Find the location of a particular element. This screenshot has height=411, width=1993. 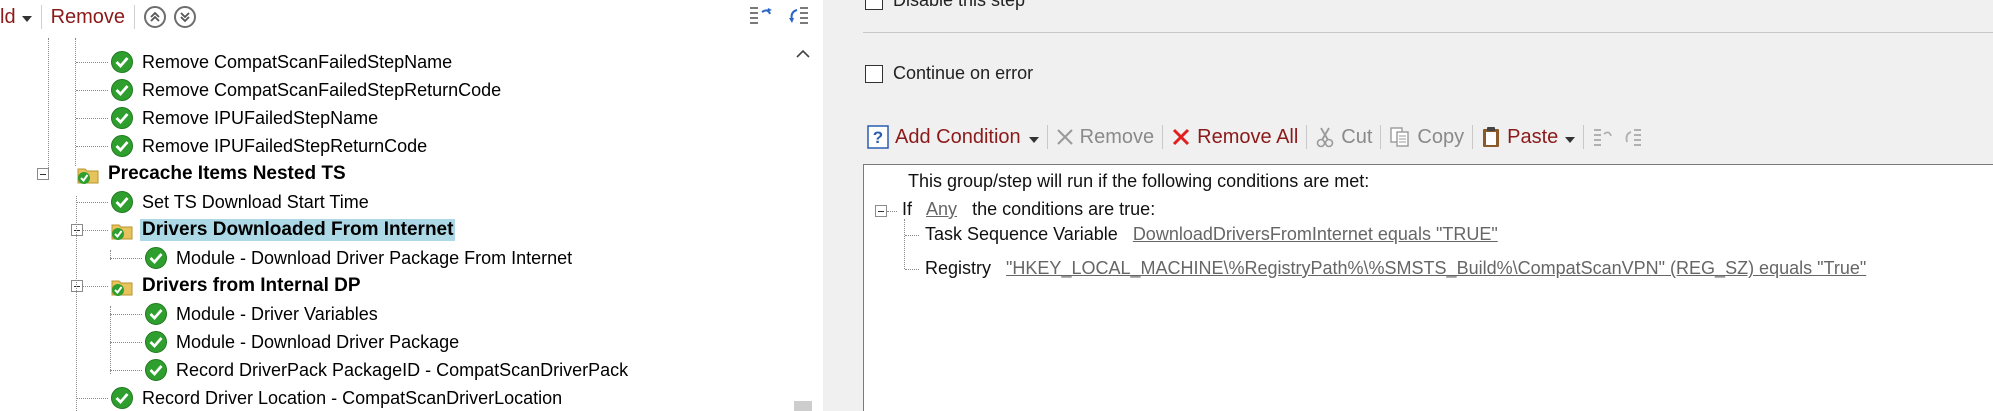

move-up-icon is located at coordinates (155, 17).